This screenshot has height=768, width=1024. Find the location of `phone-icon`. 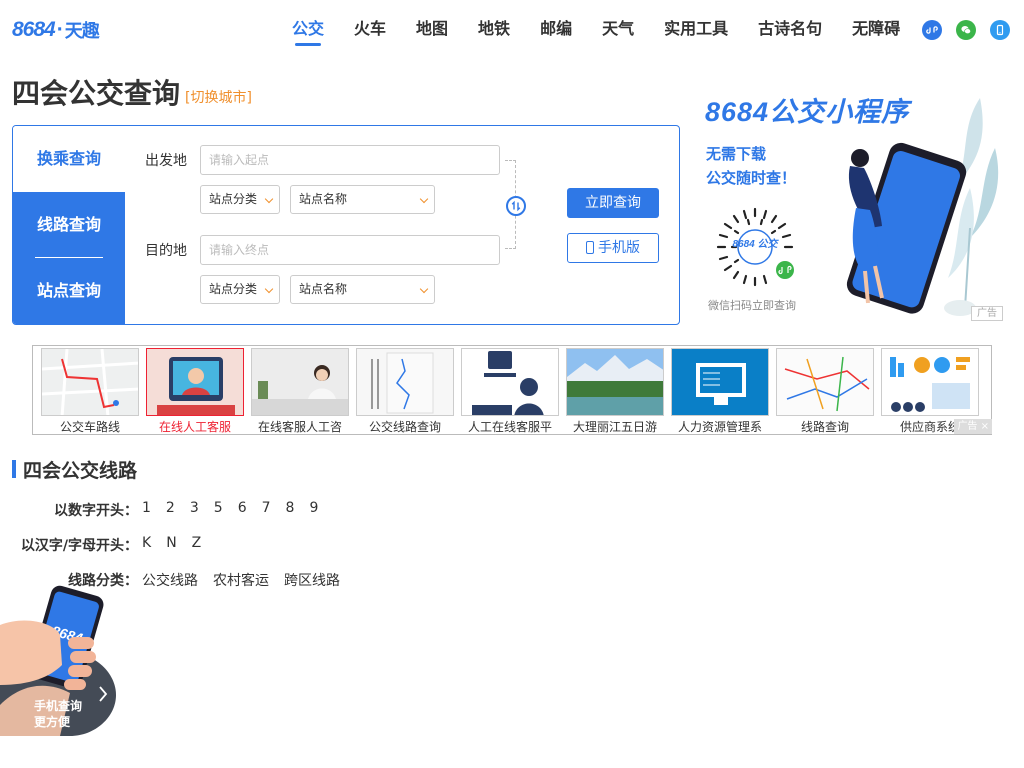

phone-icon is located at coordinates (590, 247).